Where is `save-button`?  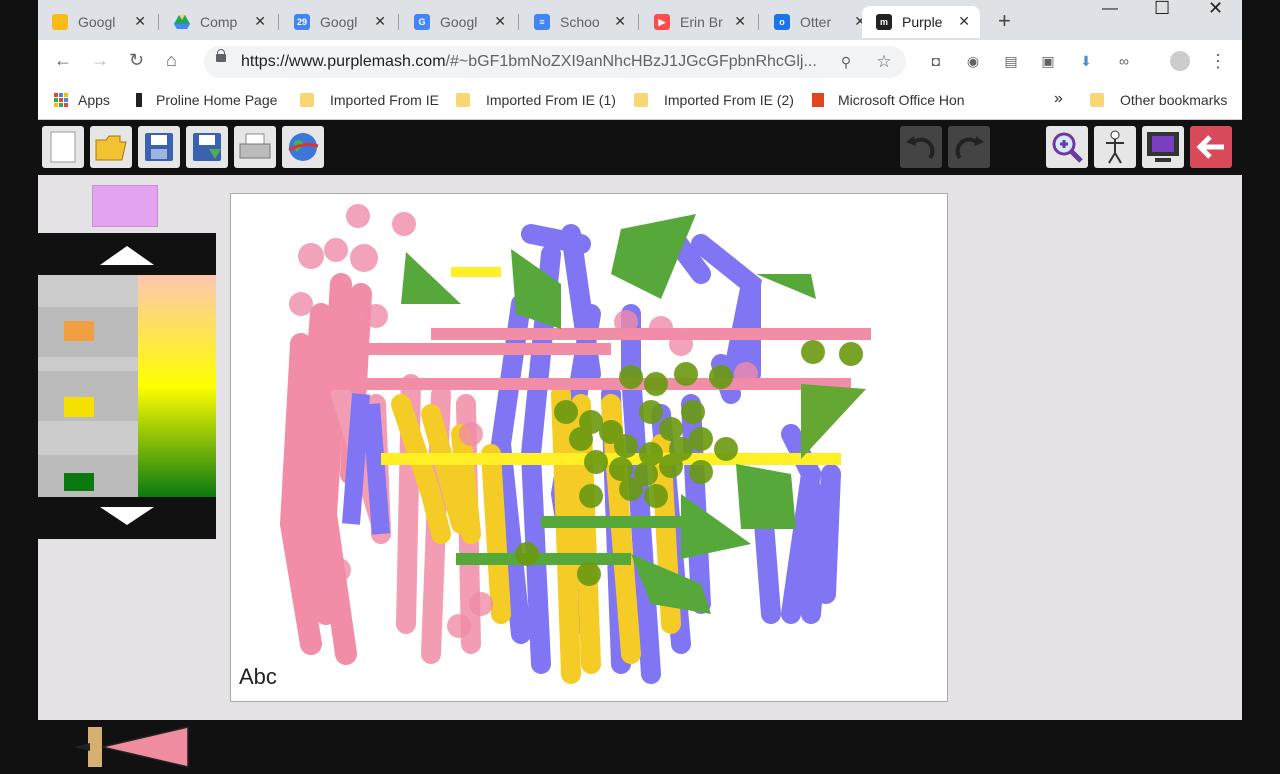 save-button is located at coordinates (159, 147).